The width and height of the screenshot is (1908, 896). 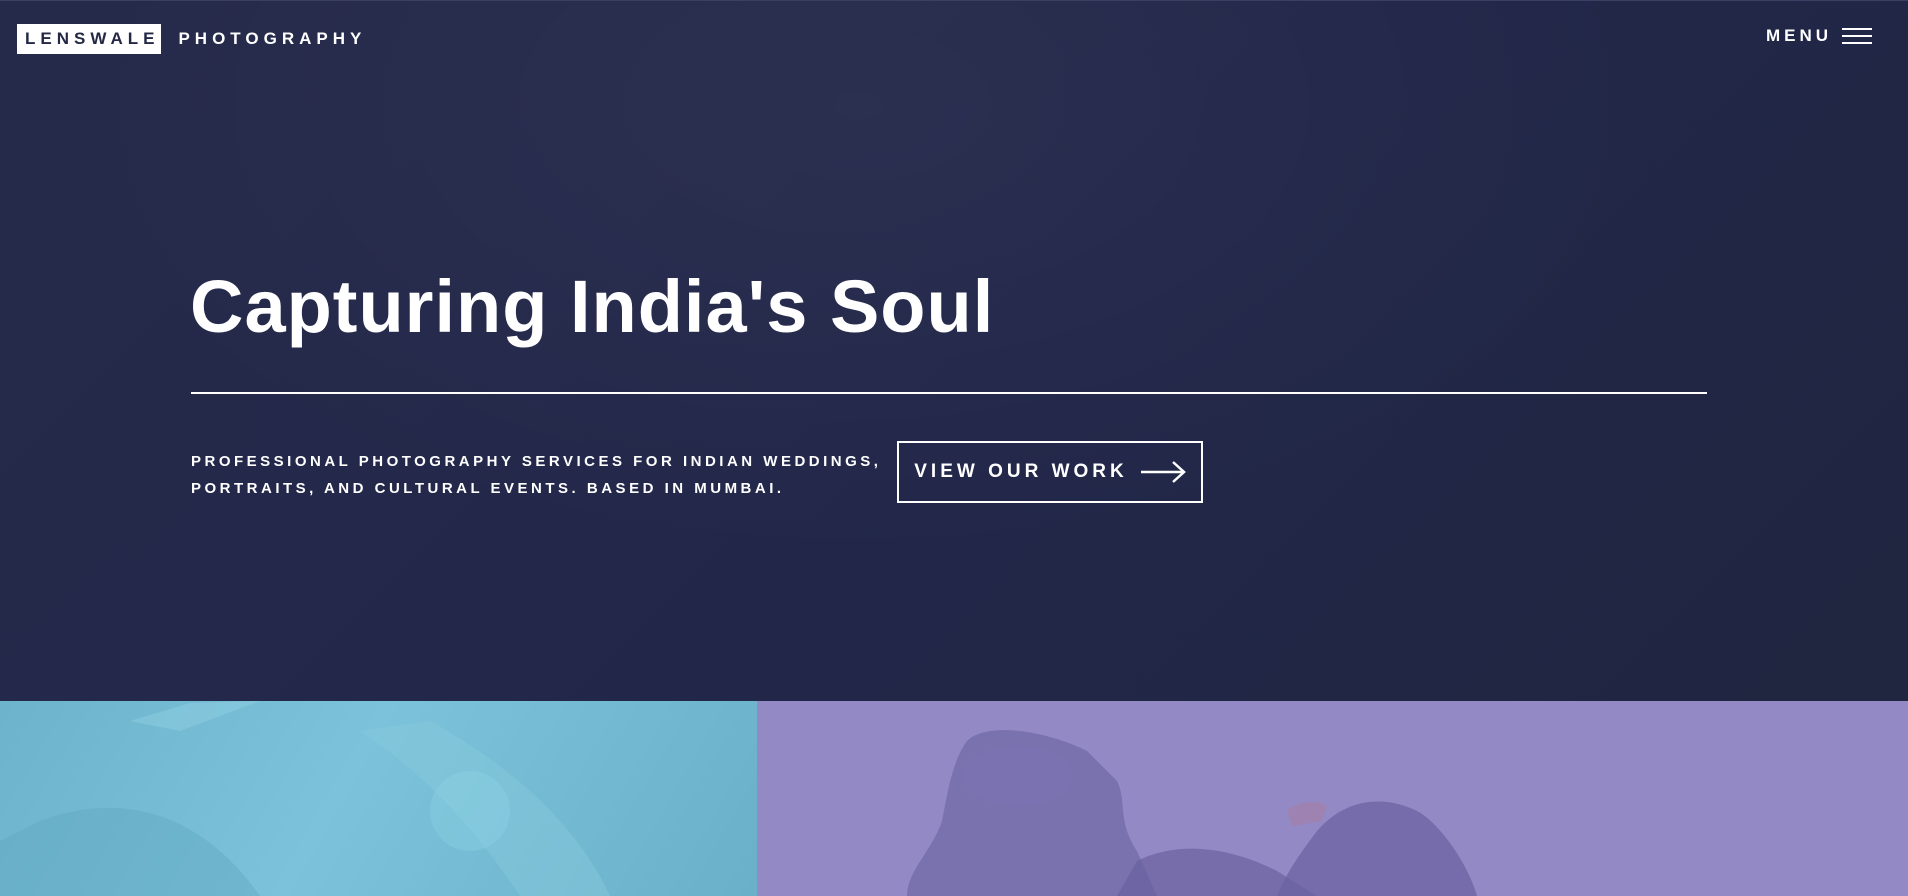 What do you see at coordinates (1021, 471) in the screenshot?
I see `cta-label: VIEW OUR WORK` at bounding box center [1021, 471].